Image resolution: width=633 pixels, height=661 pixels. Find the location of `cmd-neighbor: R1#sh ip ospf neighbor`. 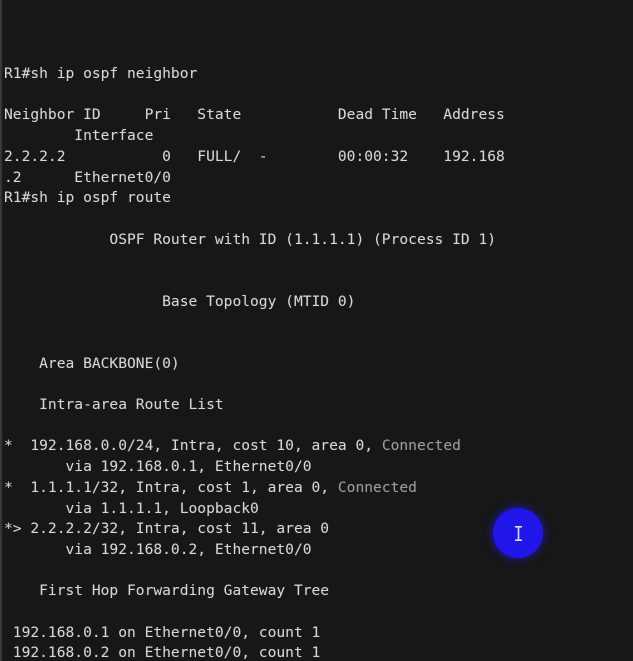

cmd-neighbor: R1#sh ip ospf neighbor is located at coordinates (101, 74).